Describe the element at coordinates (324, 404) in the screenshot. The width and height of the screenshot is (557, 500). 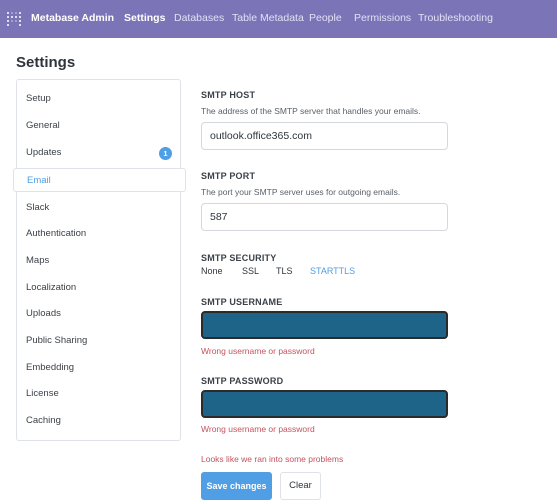
I see `smtp-password-input` at that location.